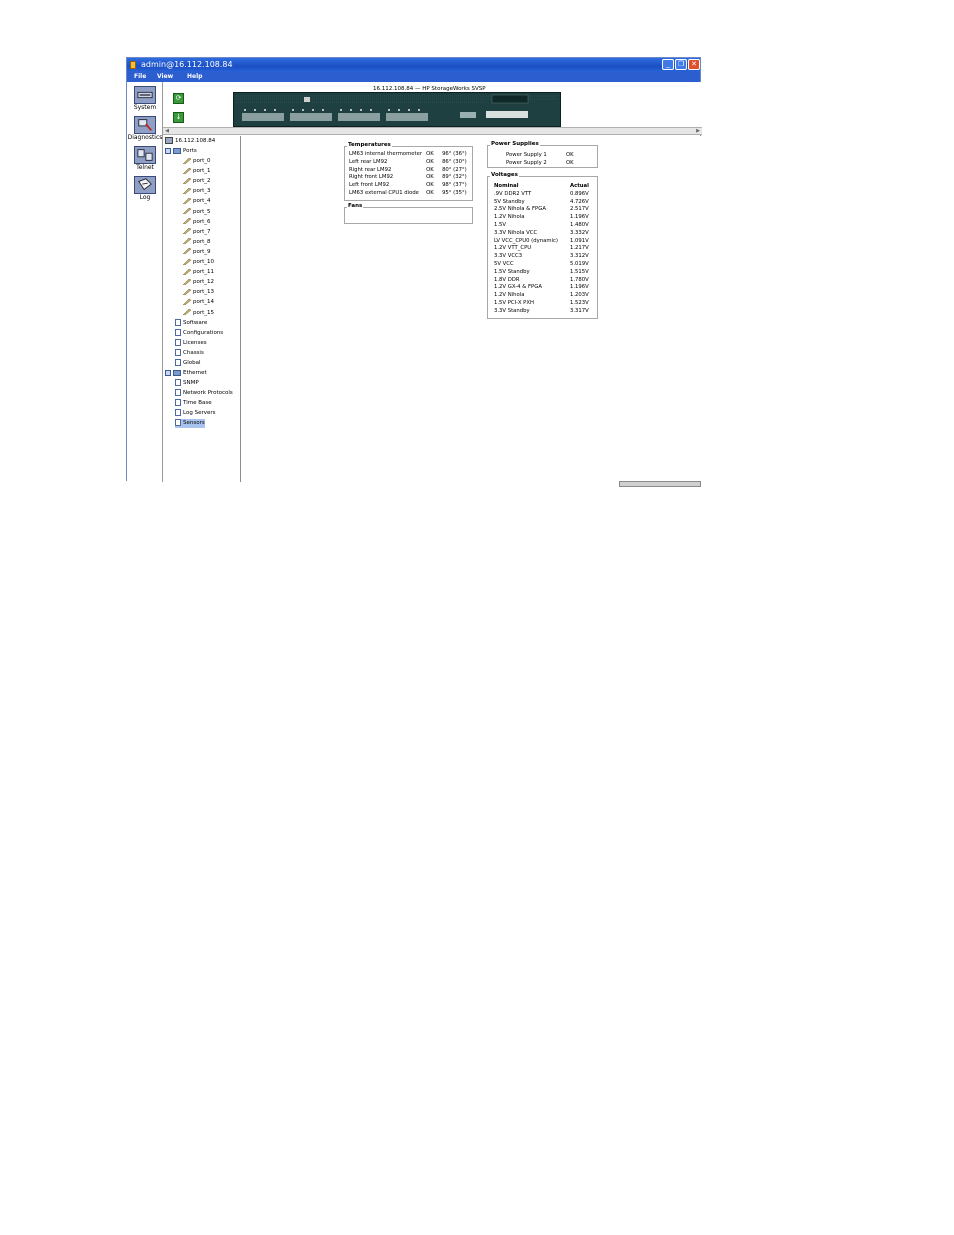  What do you see at coordinates (408, 186) in the screenshot?
I see `temperature-row: Left front LM92 OK 98° (37°)` at bounding box center [408, 186].